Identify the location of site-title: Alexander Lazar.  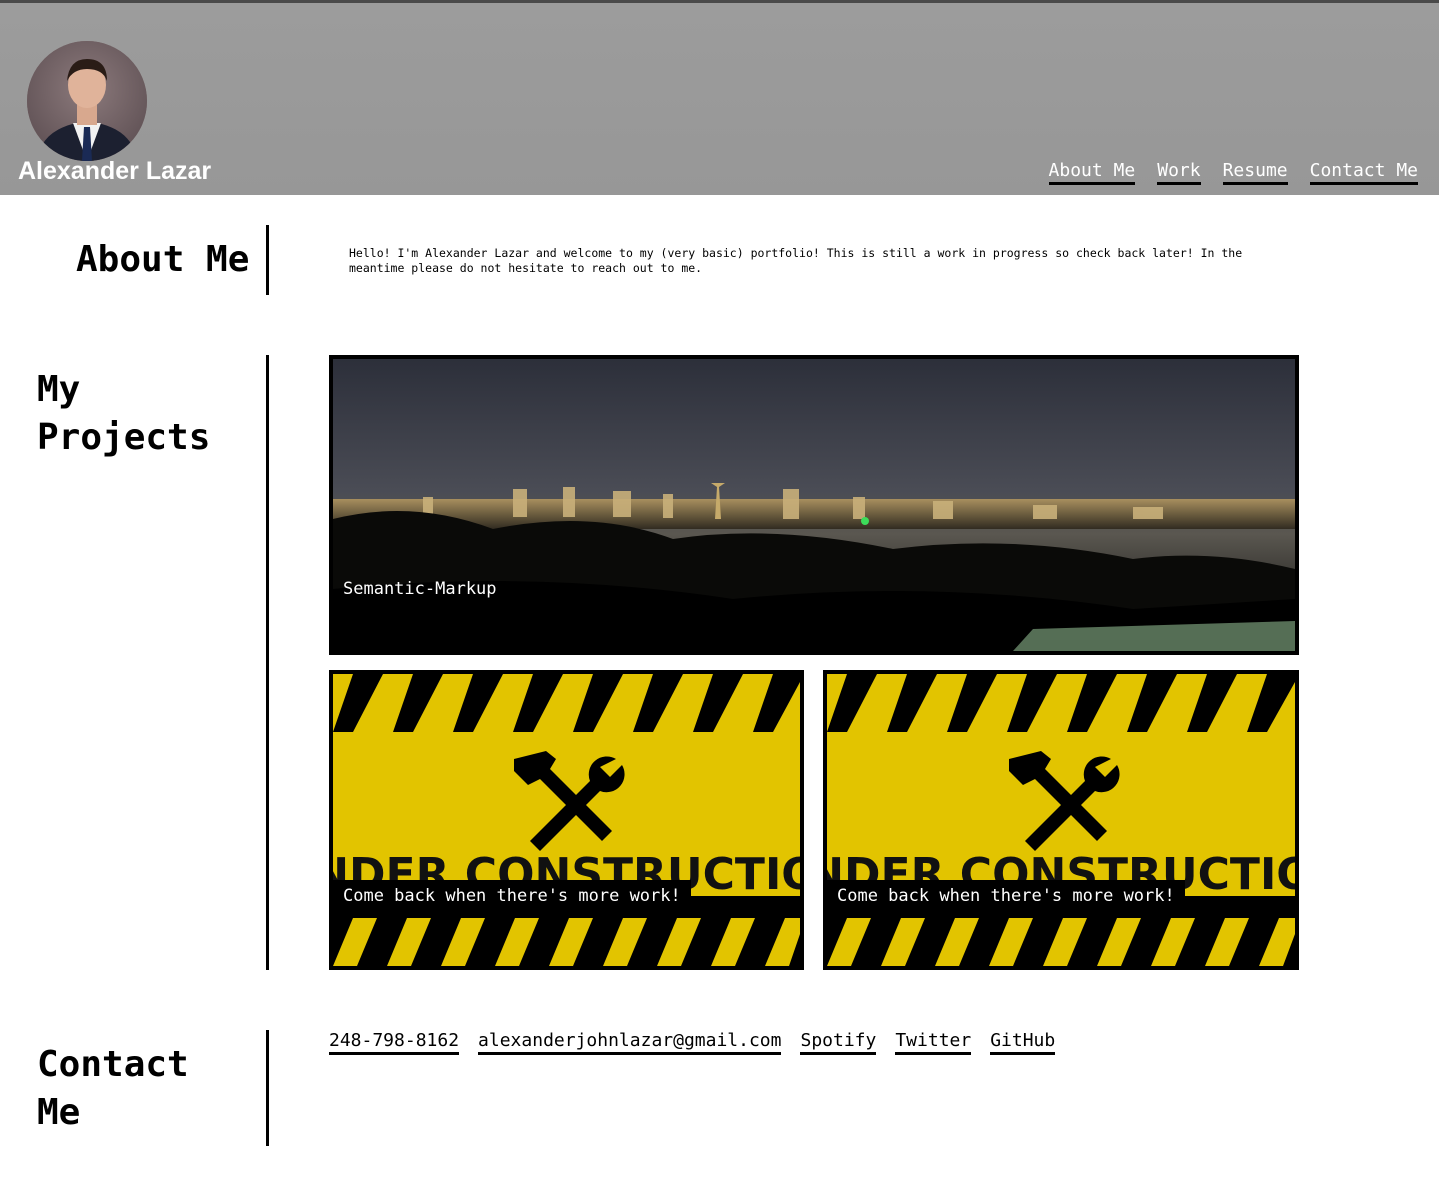
(115, 171).